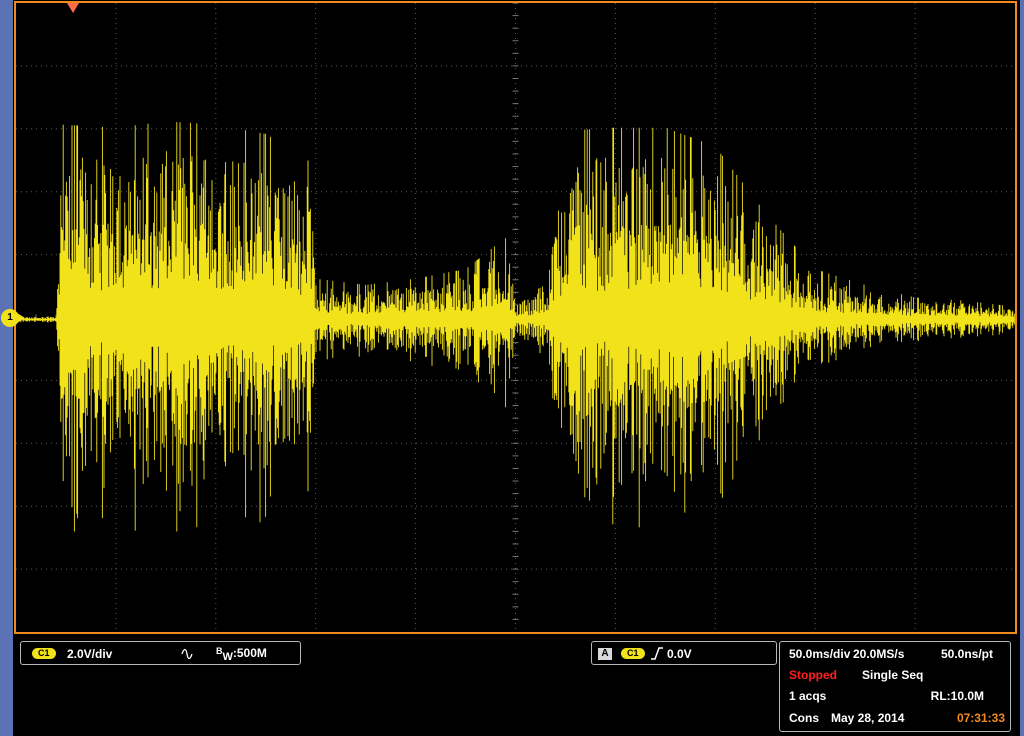 This screenshot has width=1024, height=736. I want to click on trigger-mode-box: A, so click(605, 654).